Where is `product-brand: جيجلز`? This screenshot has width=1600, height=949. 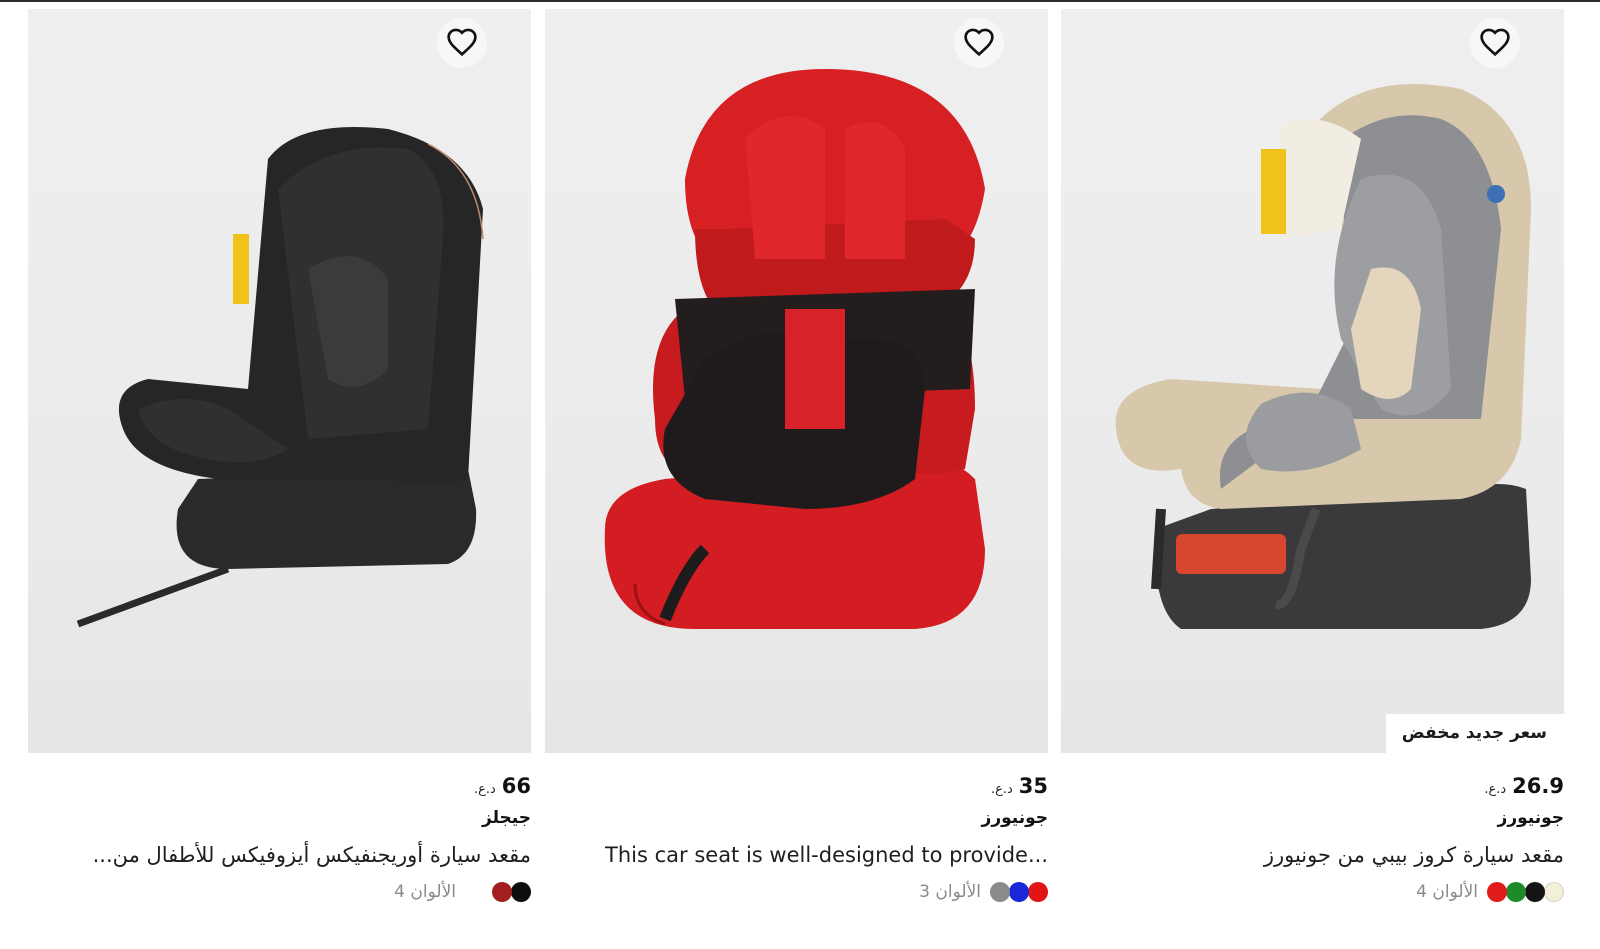 product-brand: جيجلز is located at coordinates (506, 818).